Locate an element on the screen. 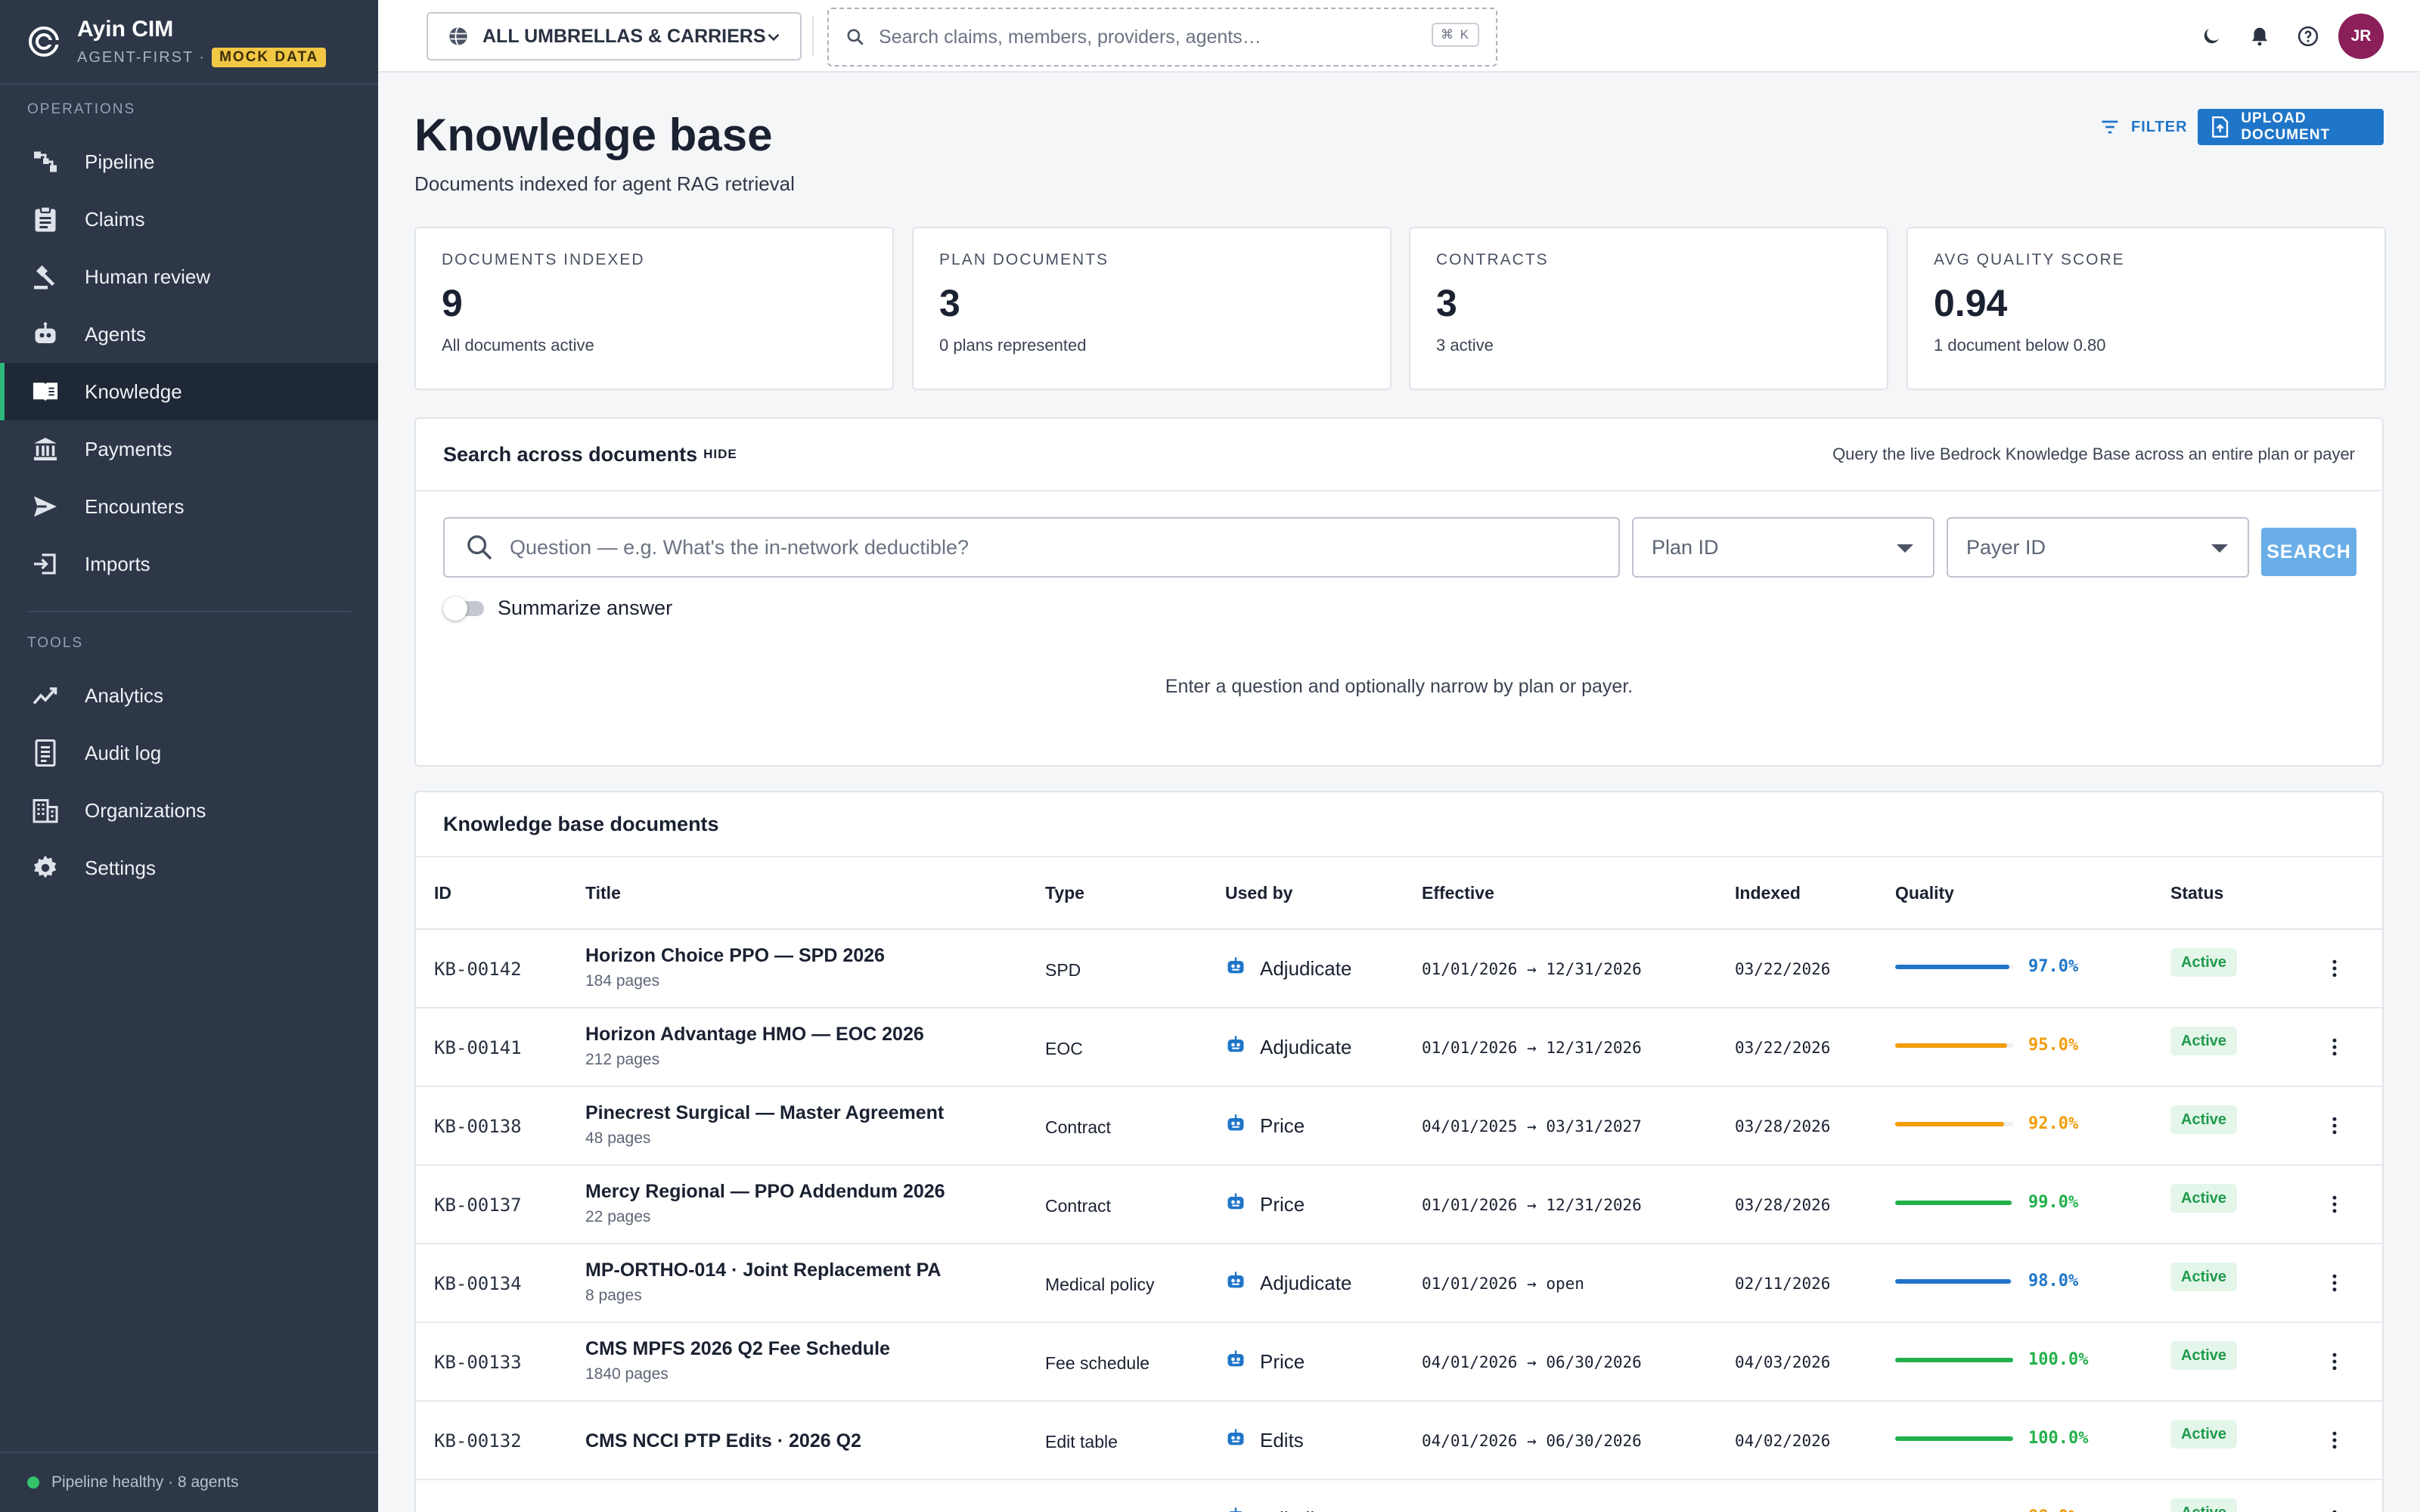 The image size is (2420, 1512). sidebar-item-claims: Claims is located at coordinates (189, 219).